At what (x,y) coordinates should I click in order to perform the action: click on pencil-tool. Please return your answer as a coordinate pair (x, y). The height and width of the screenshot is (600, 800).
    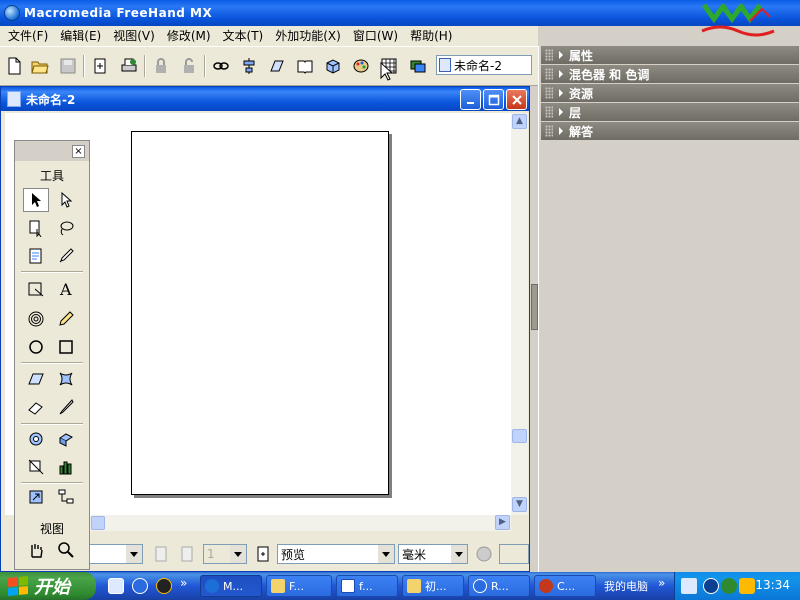
    Looking at the image, I should click on (66, 319).